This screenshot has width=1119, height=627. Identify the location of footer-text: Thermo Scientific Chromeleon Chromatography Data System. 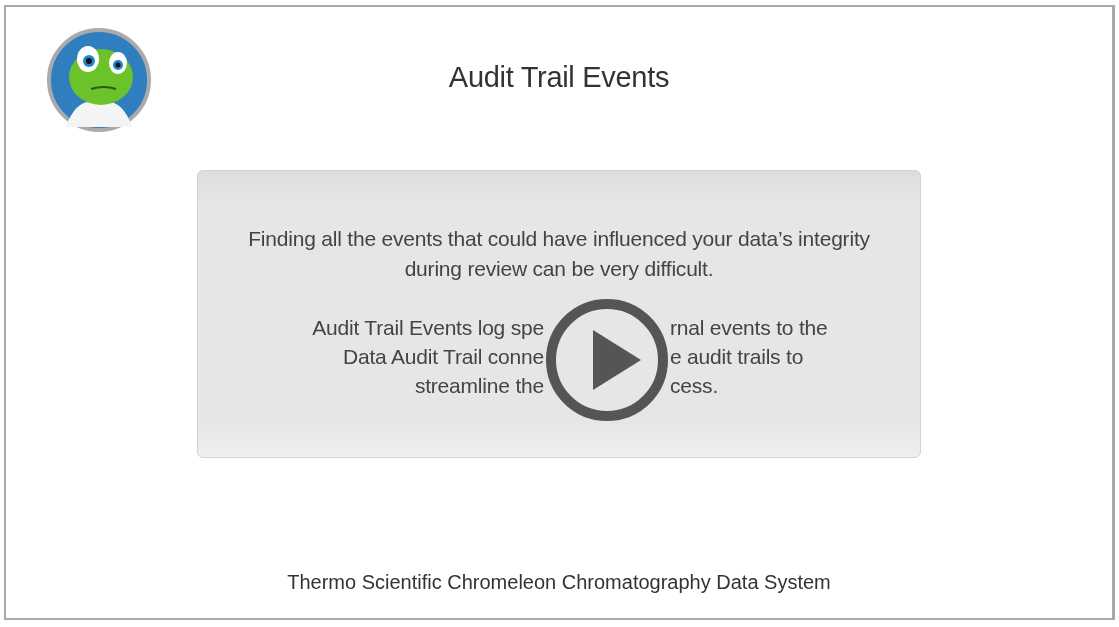
(559, 582).